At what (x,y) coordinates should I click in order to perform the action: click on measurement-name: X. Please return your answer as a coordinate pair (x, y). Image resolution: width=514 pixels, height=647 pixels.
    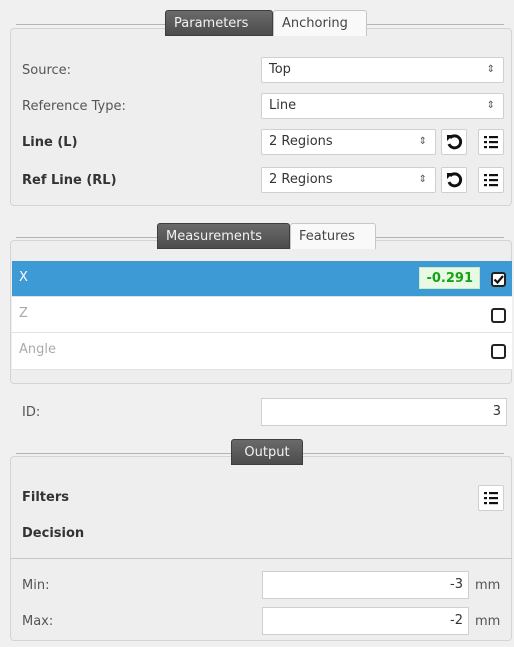
    Looking at the image, I should click on (23, 277).